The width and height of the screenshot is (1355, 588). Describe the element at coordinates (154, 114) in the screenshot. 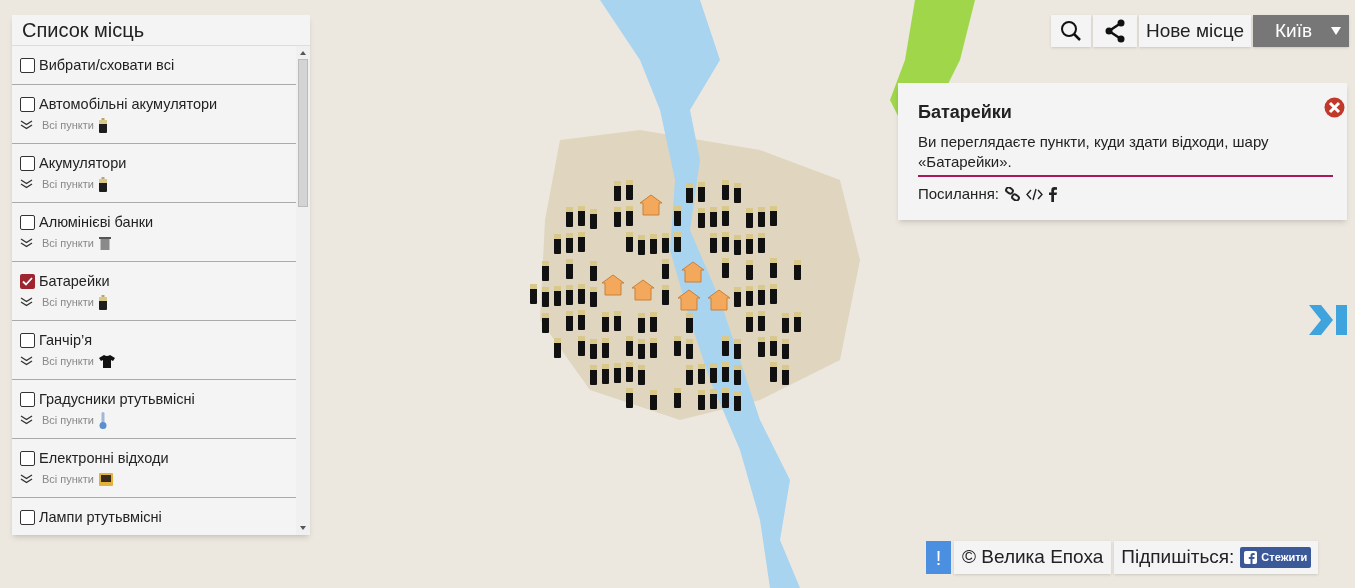

I see `category-row: Автомобільні акумулятори Всі пункти` at that location.